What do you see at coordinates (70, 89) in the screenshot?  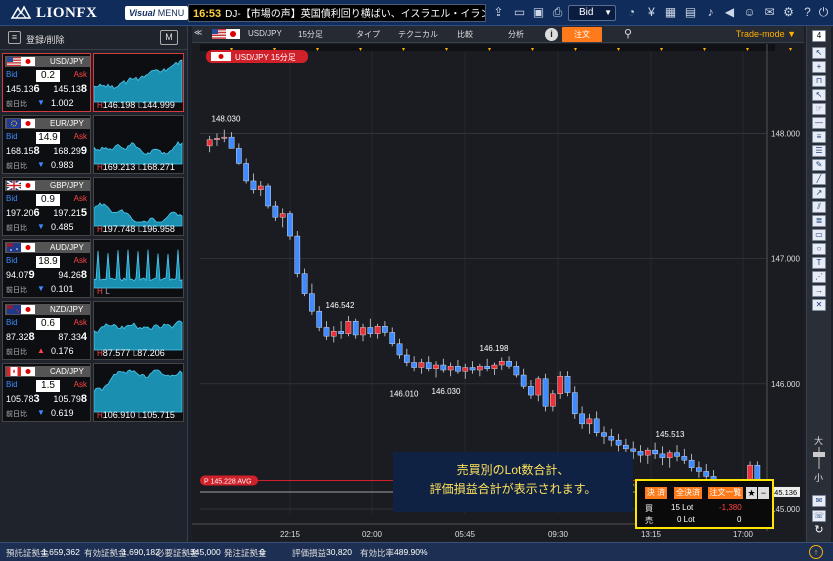 I see `ask-price: 145.138` at bounding box center [70, 89].